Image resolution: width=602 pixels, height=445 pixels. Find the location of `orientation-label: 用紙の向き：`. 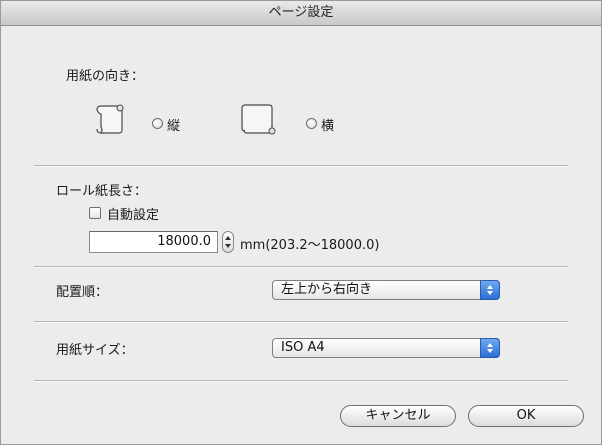

orientation-label: 用紙の向き： is located at coordinates (105, 76).